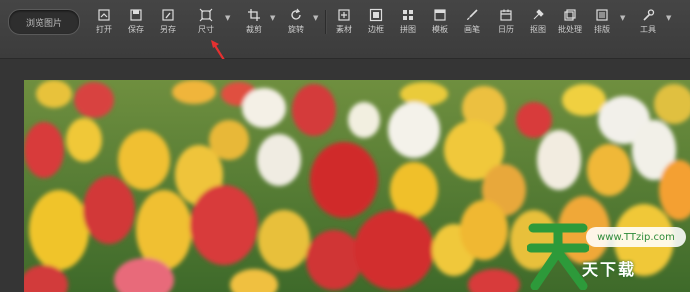  What do you see at coordinates (472, 15) in the screenshot?
I see `brush-icon` at bounding box center [472, 15].